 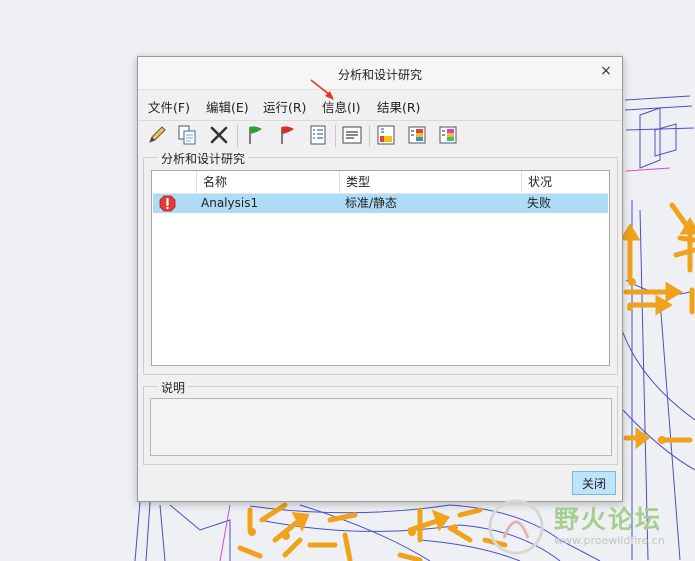 I want to click on menubar: 文件(F) 编辑(E) 运行(R) 信息(I) 结果(R), so click(x=380, y=105).